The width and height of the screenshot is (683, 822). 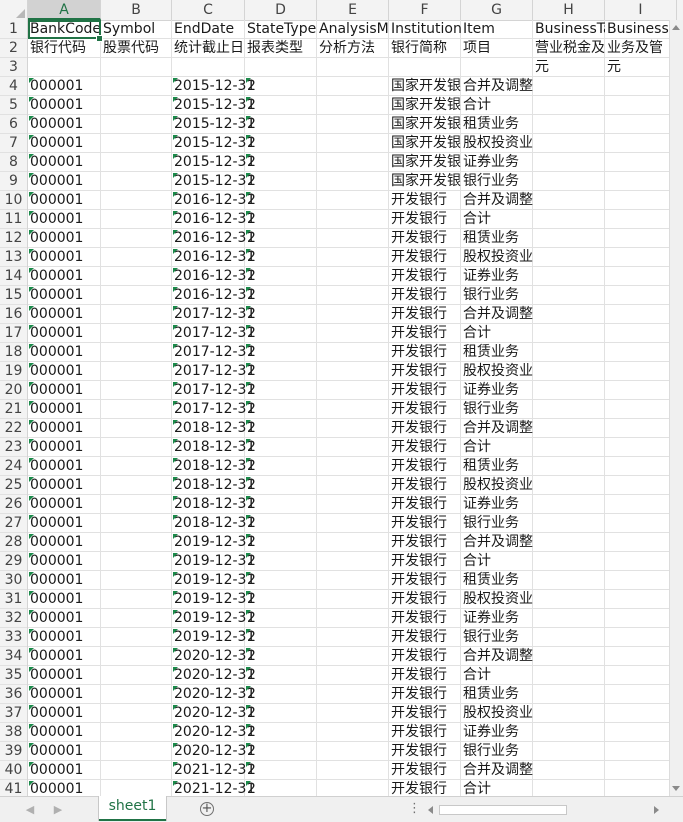 I want to click on cell-f3, so click(x=425, y=67).